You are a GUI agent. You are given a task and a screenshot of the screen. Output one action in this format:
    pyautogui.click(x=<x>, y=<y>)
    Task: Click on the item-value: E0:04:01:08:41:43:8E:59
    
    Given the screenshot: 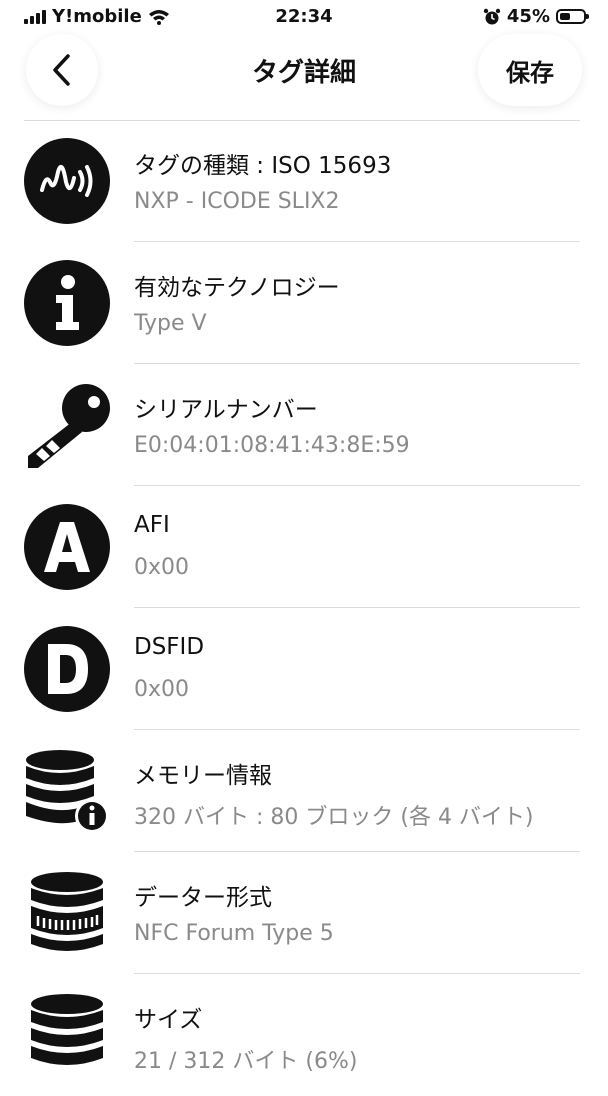 What is the action you would take?
    pyautogui.click(x=272, y=445)
    